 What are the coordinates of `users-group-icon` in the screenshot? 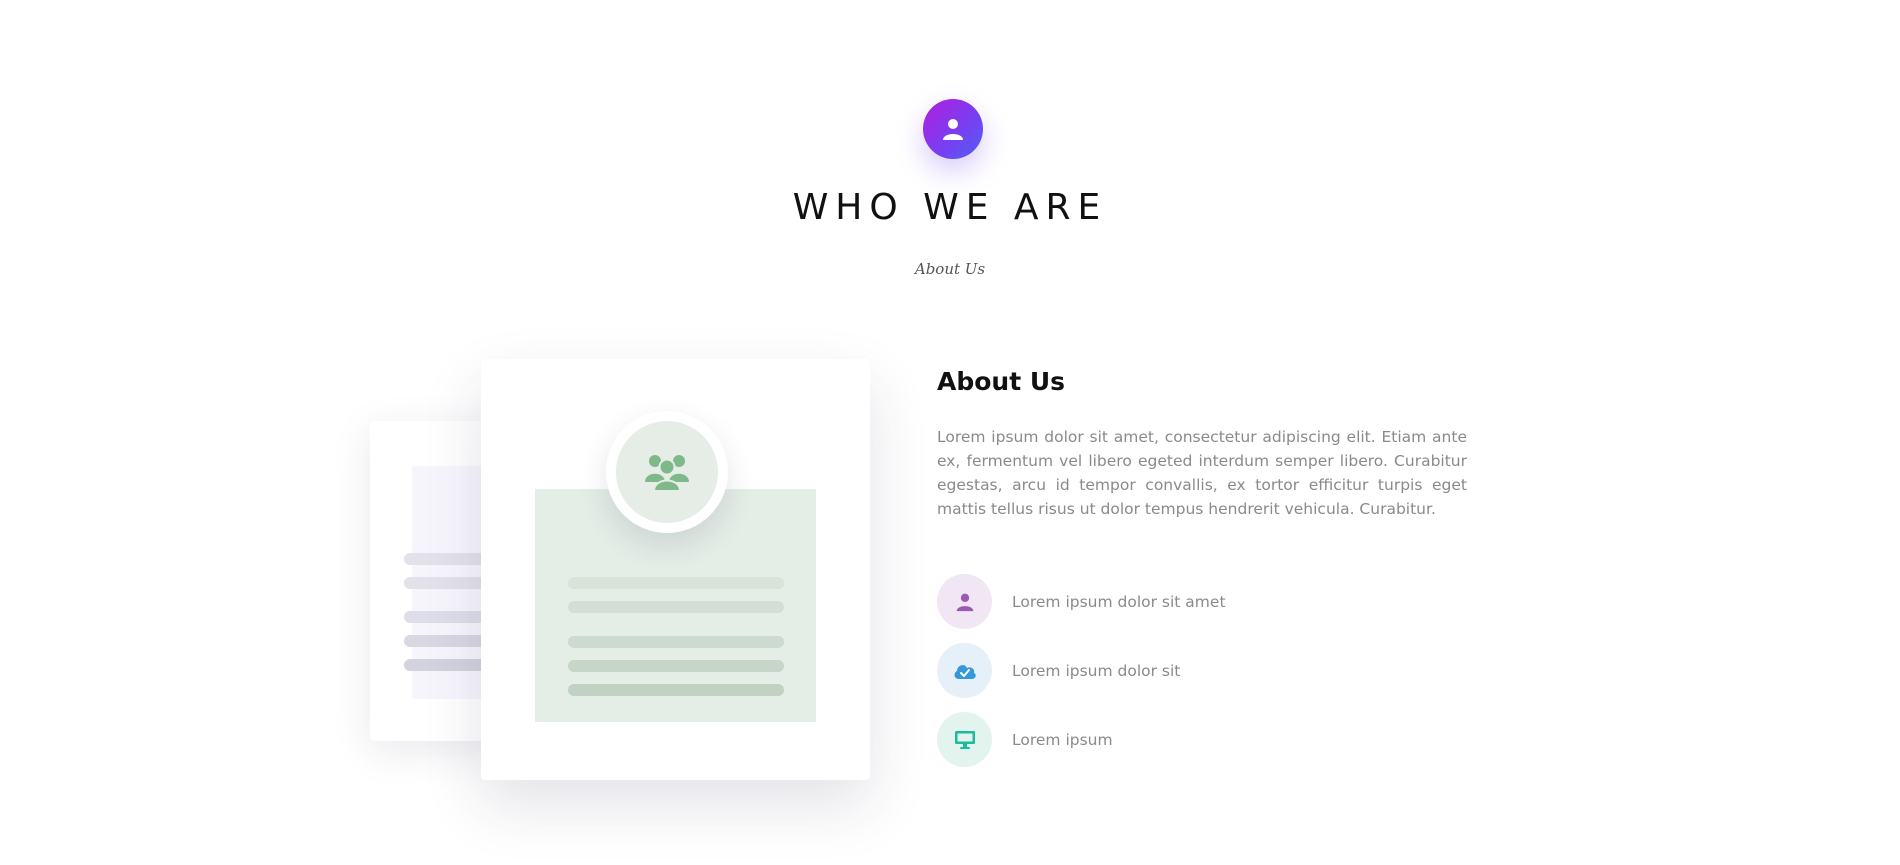 It's located at (667, 473).